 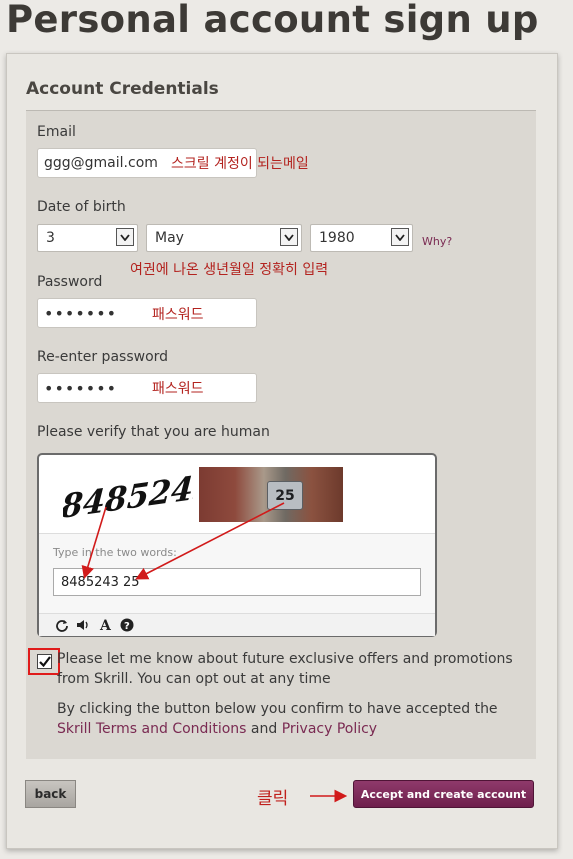 I want to click on back-button: back, so click(x=50, y=794).